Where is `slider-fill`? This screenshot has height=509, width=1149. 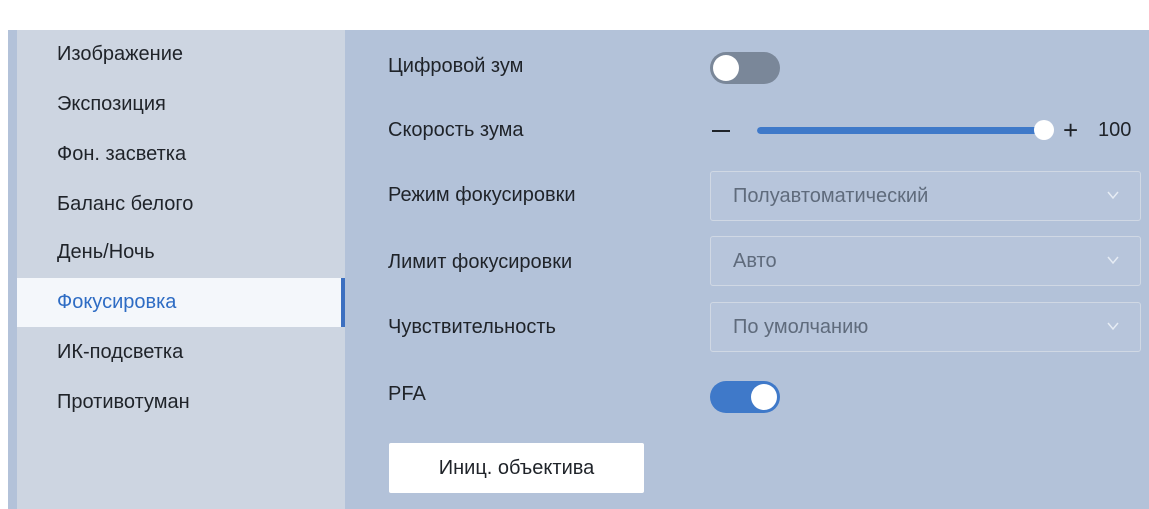
slider-fill is located at coordinates (900, 130).